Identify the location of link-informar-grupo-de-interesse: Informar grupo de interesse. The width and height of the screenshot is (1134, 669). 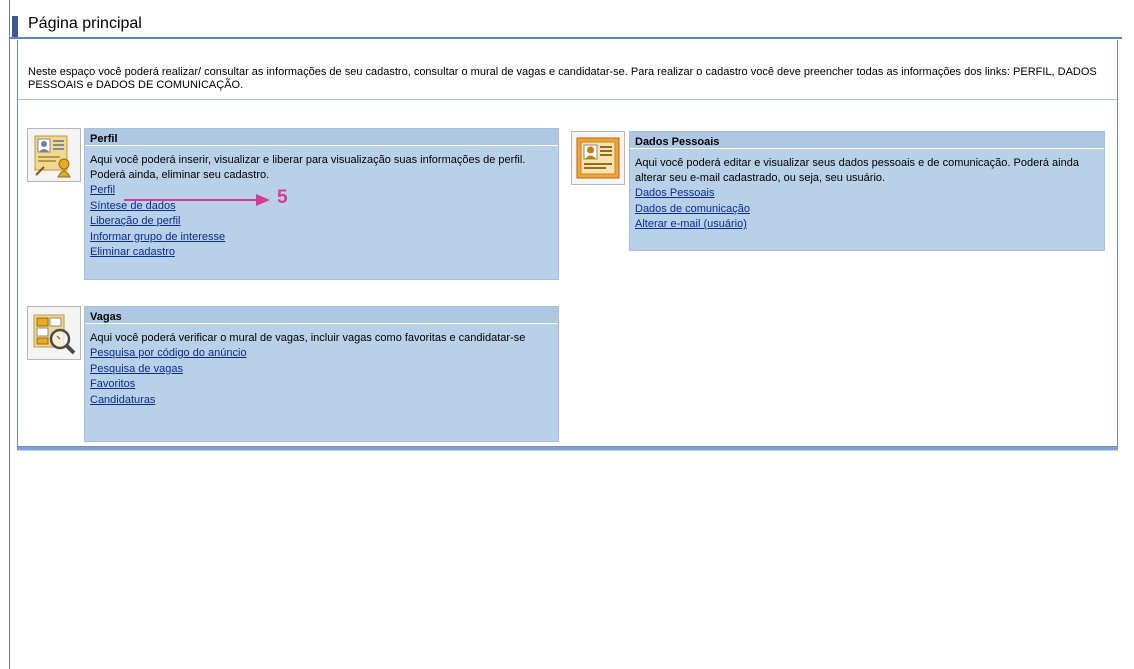
(170, 238).